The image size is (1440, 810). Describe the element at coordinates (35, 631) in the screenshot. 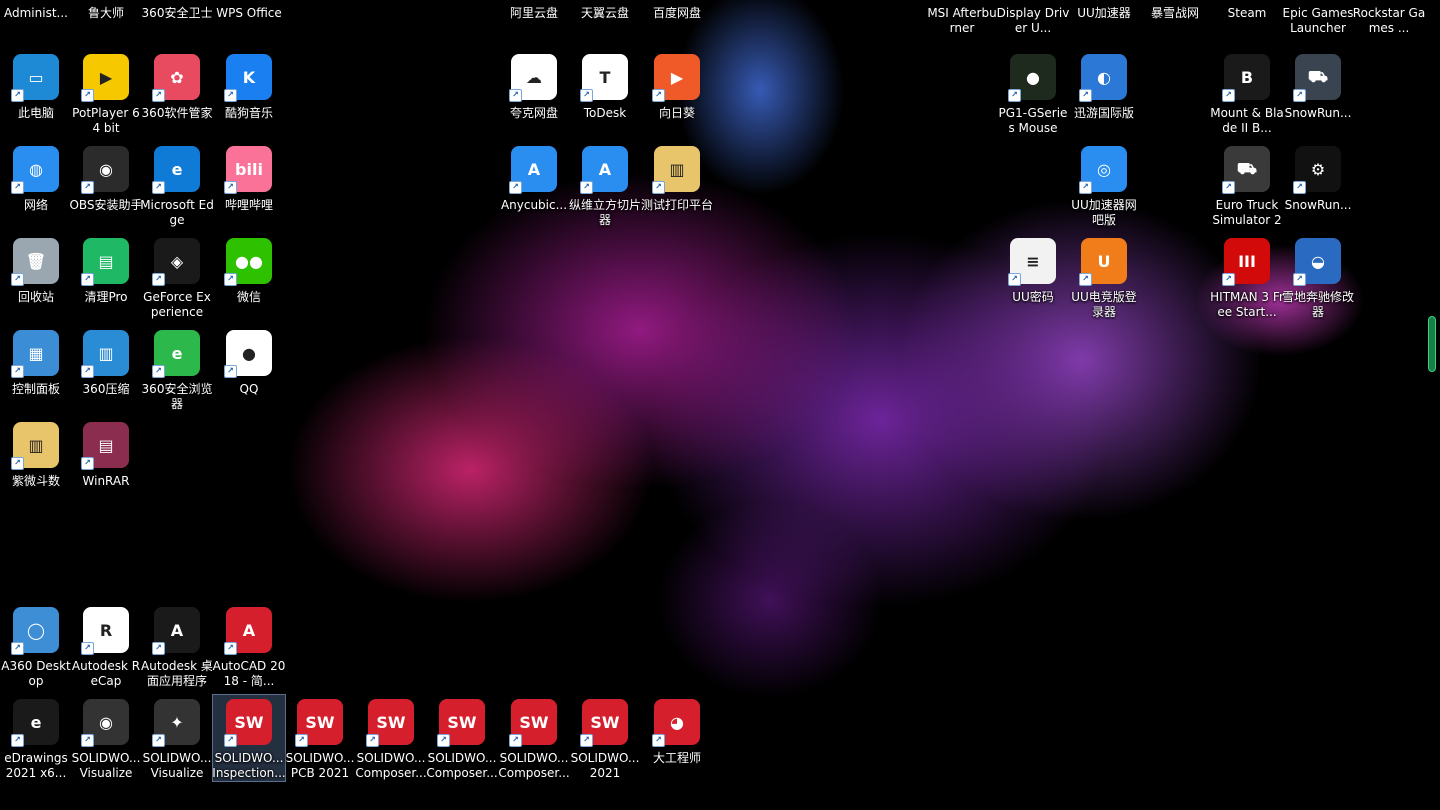

I see `a360-icon: ◯ ↗` at that location.